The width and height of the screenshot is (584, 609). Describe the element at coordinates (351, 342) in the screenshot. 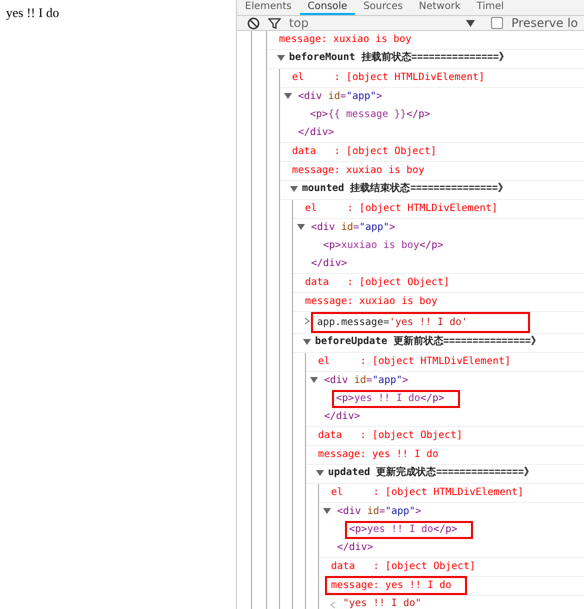

I see `group-name: beforeUpdate` at that location.